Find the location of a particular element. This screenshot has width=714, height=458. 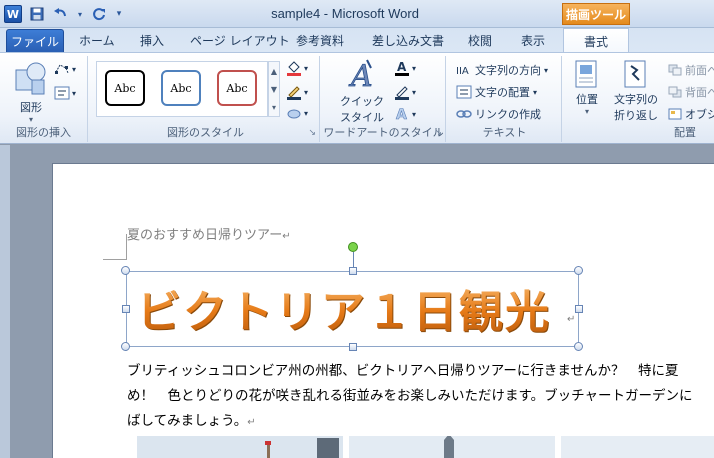

text-fill-dropdown-icon: ▾ is located at coordinates (414, 68).